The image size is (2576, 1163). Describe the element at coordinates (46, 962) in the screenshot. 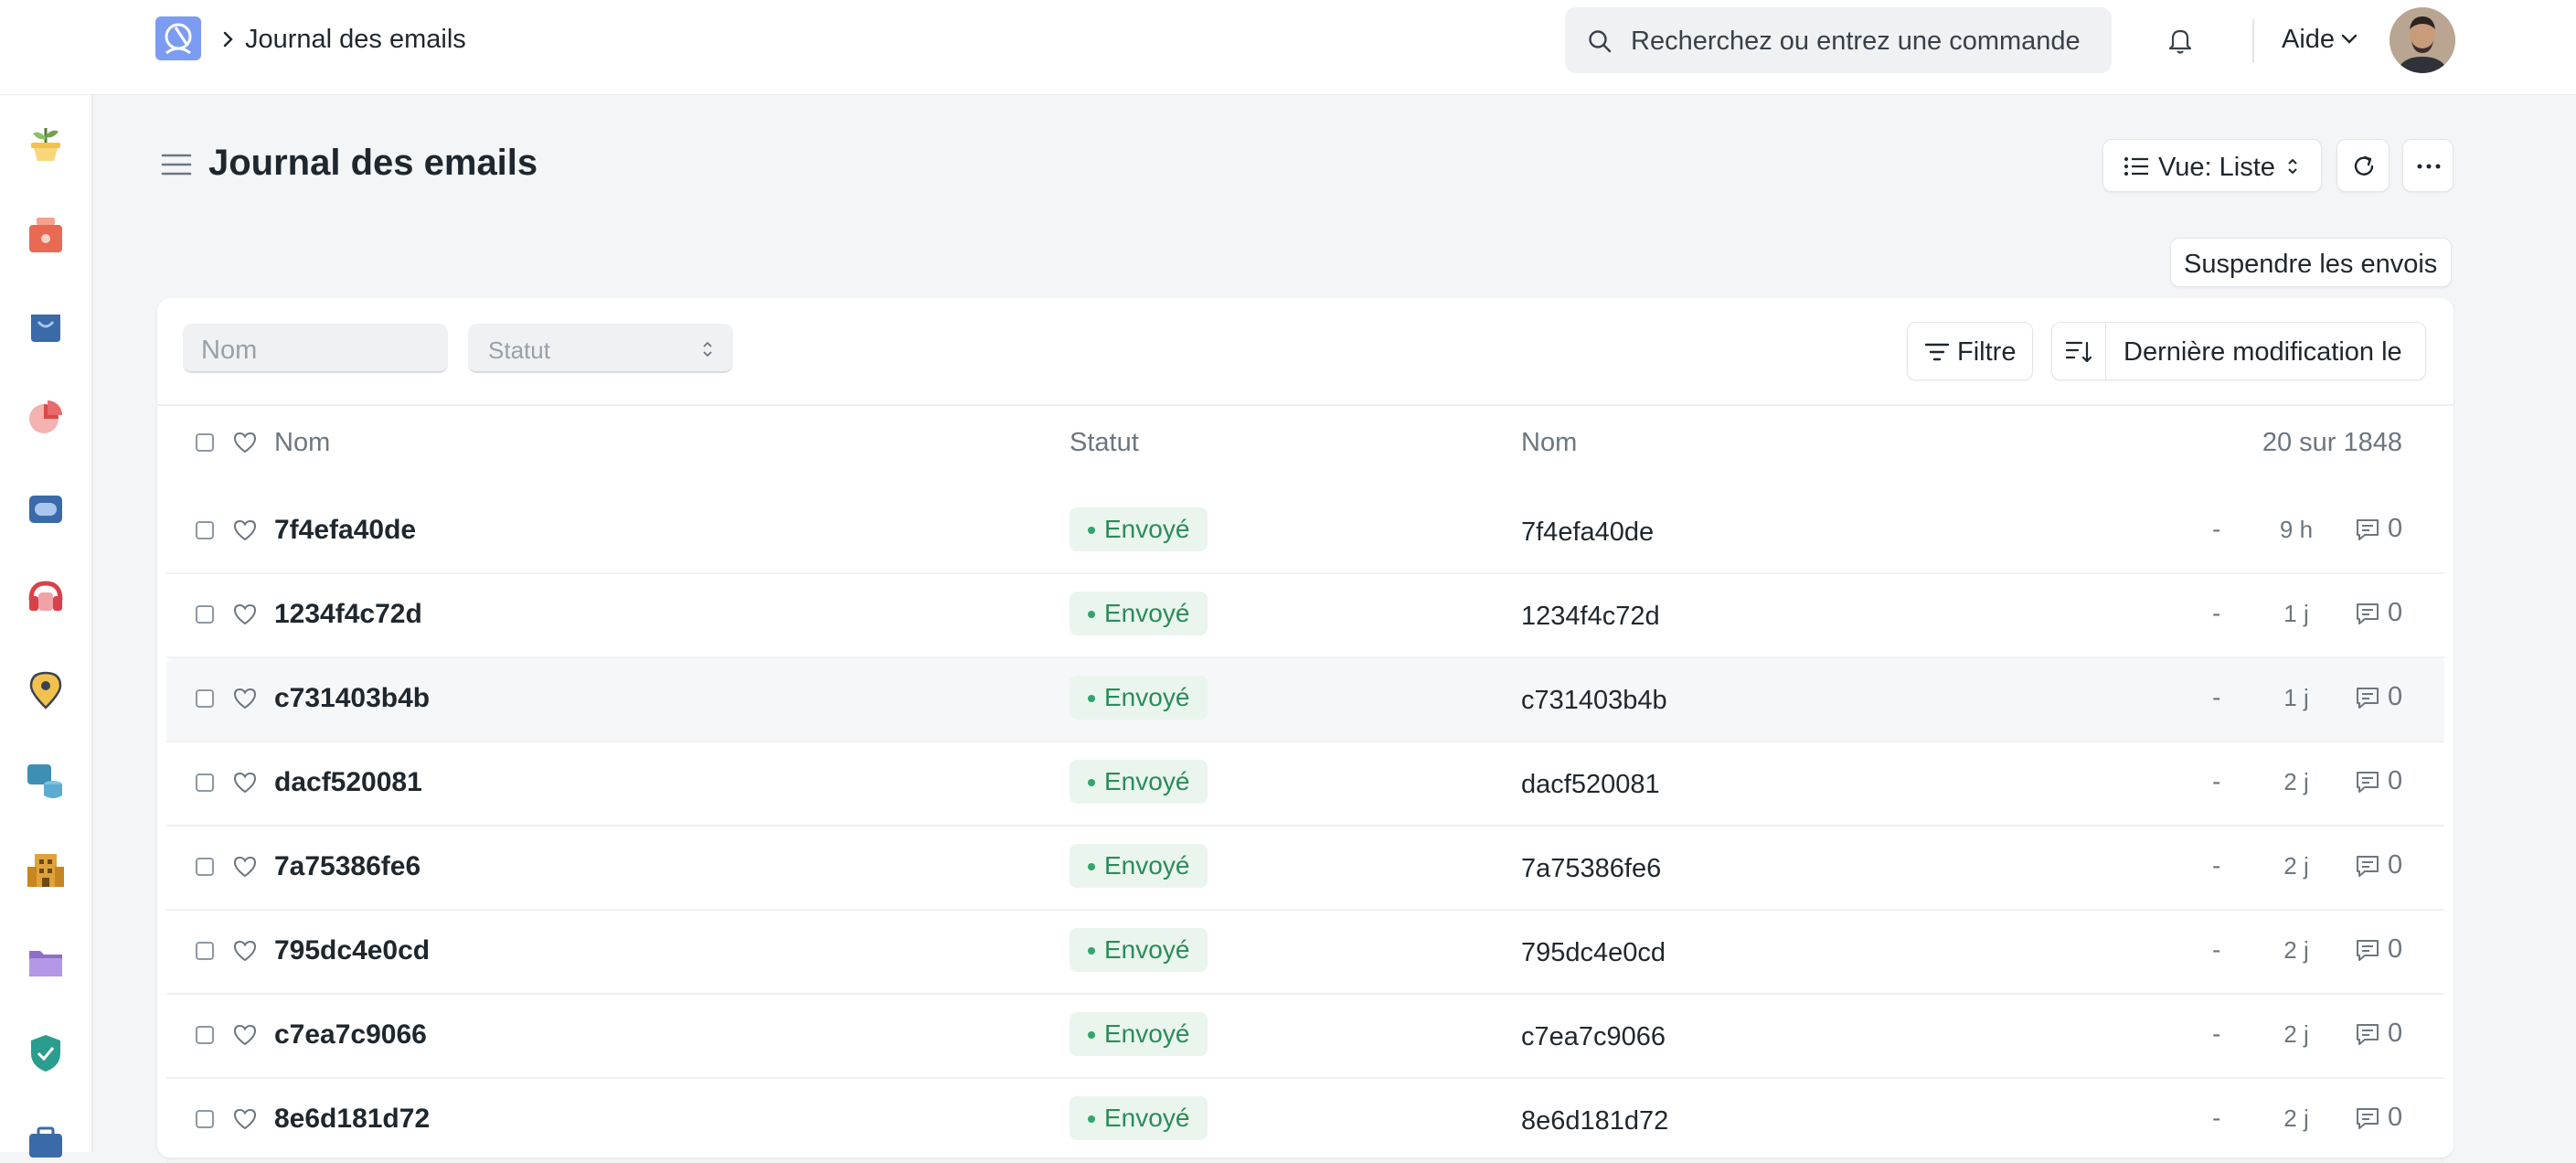

I see `folder-icon` at that location.